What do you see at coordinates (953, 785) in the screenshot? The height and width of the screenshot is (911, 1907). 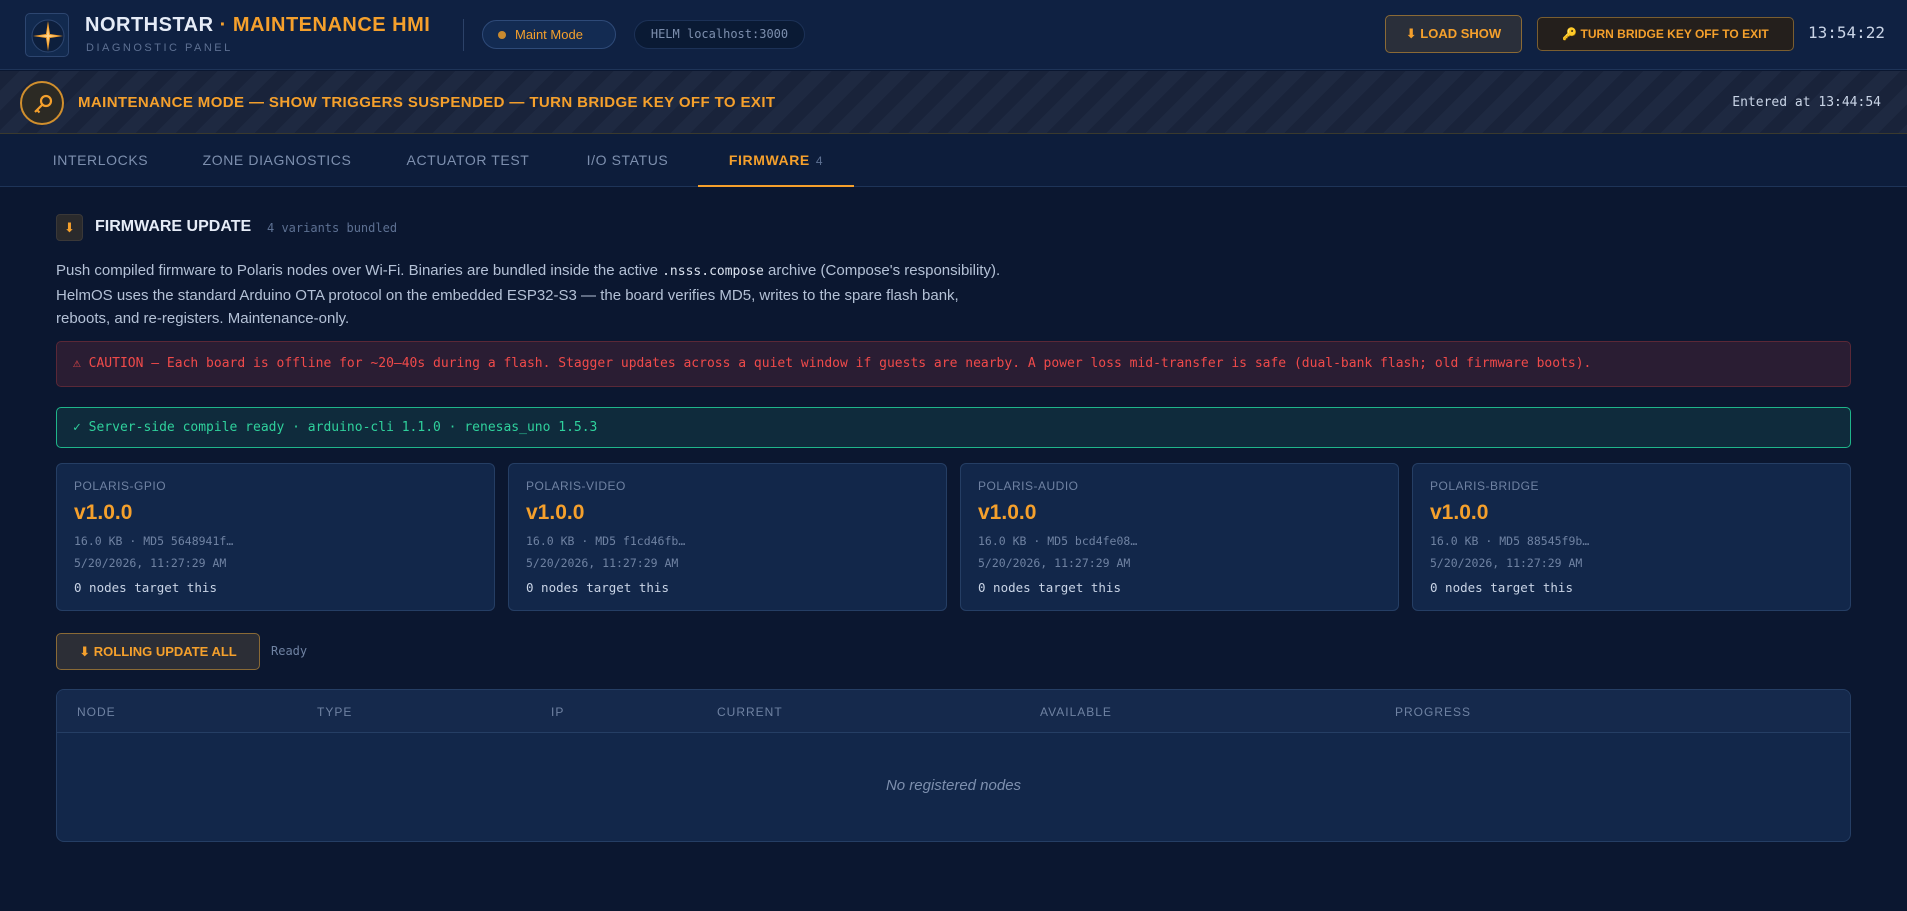 I see `table-empty-message: No registered nodes` at bounding box center [953, 785].